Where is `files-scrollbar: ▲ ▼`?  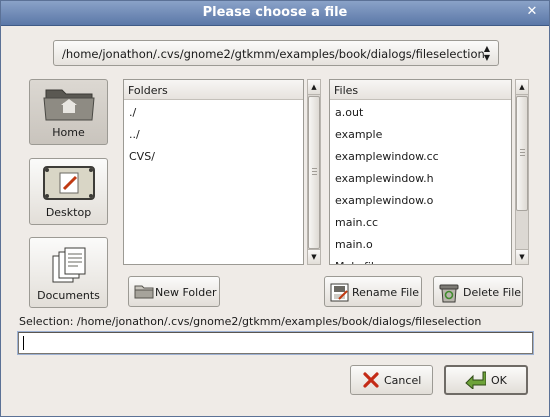 files-scrollbar: ▲ ▼ is located at coordinates (522, 172).